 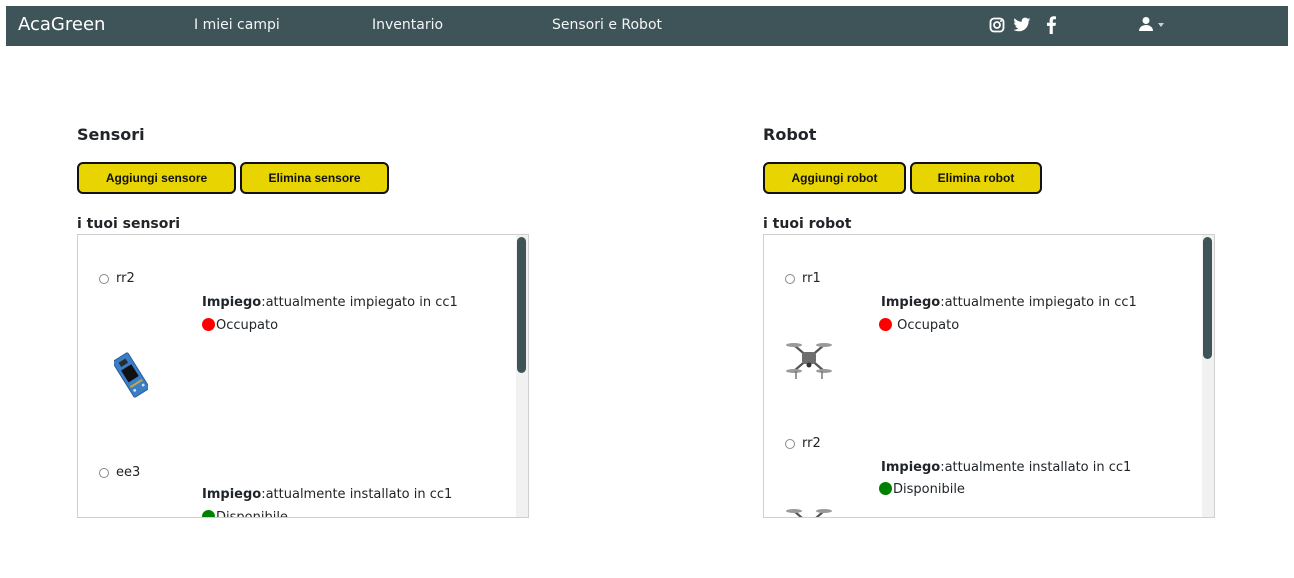 What do you see at coordinates (1208, 376) in the screenshot?
I see `robots-scrollbar` at bounding box center [1208, 376].